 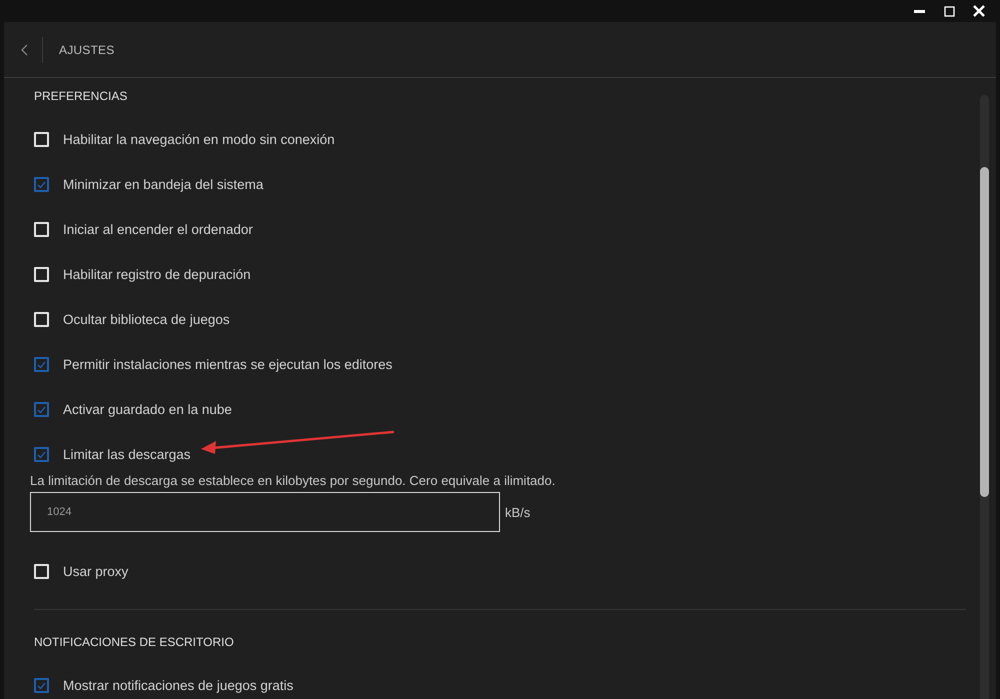 What do you see at coordinates (127, 454) in the screenshot?
I see `checkbox-label: Limitar las descargas` at bounding box center [127, 454].